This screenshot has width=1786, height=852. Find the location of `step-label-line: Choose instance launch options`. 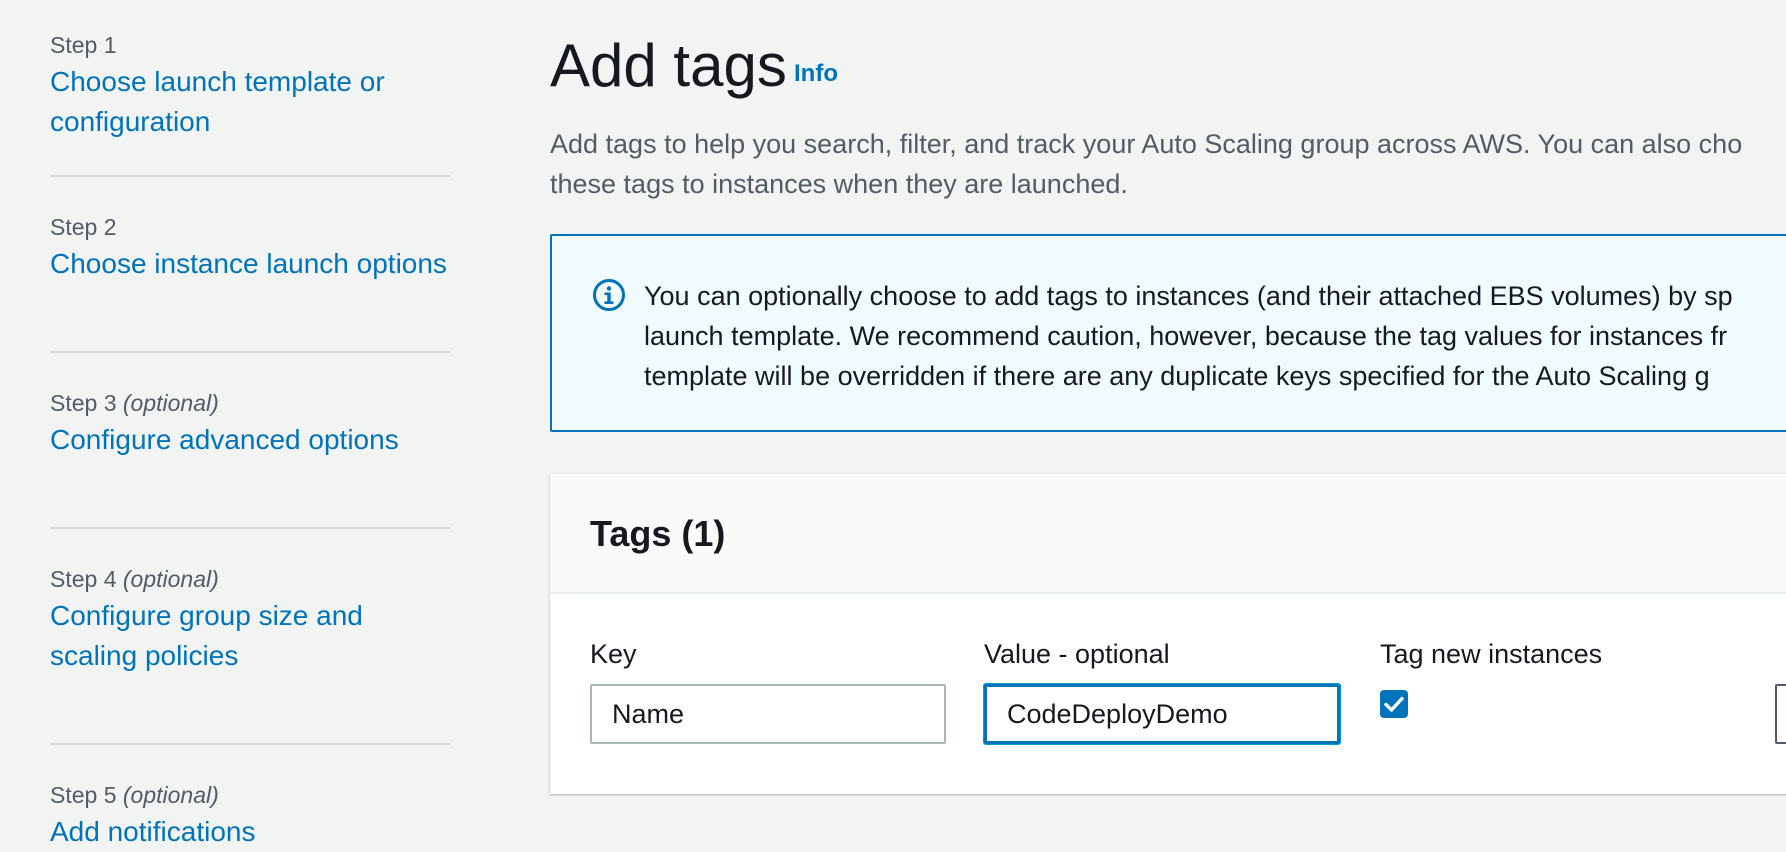

step-label-line: Choose instance launch options is located at coordinates (248, 263).